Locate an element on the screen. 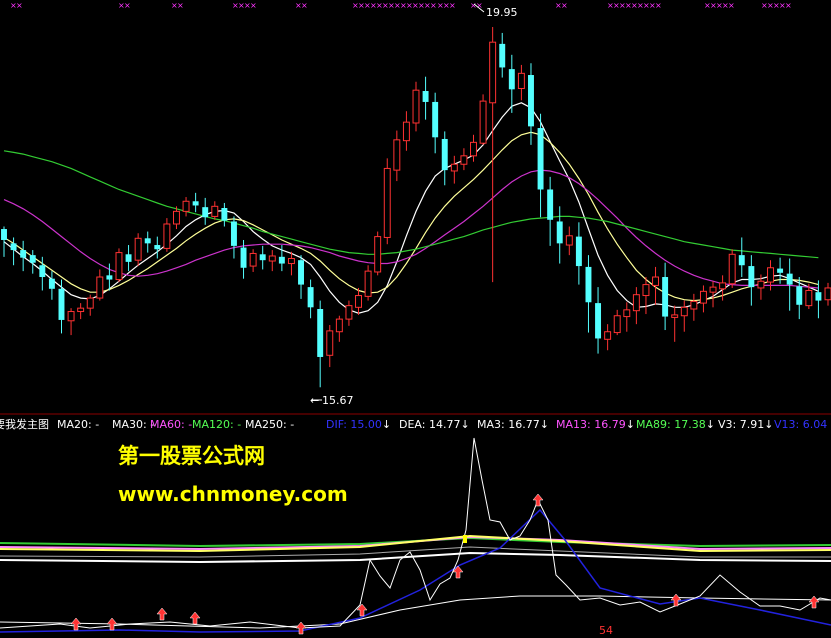  legend-ma3: MA3: 16.77↓ is located at coordinates (513, 424).